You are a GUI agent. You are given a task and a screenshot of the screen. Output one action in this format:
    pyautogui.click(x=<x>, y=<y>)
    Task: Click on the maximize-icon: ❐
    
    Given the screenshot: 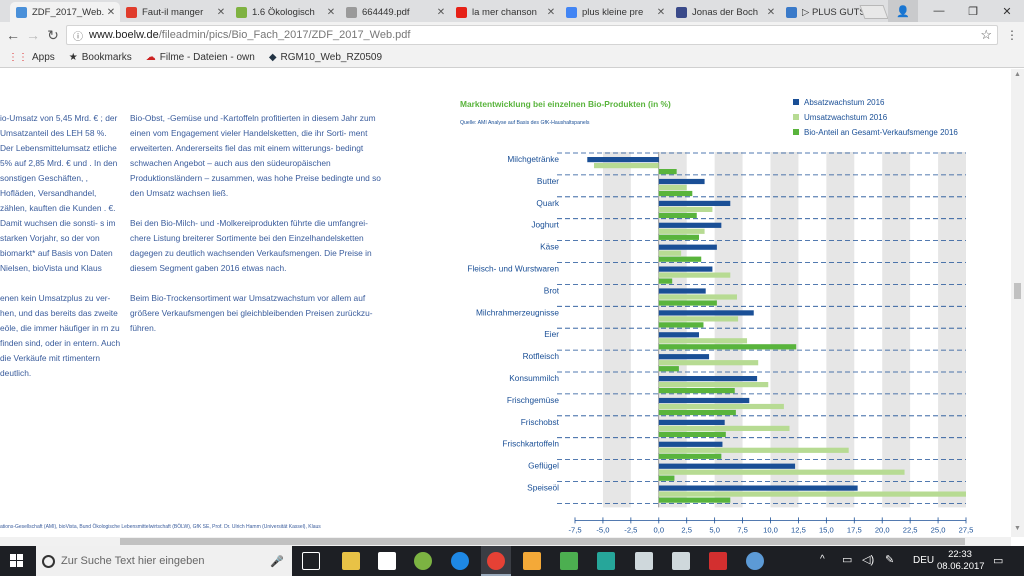 What is the action you would take?
    pyautogui.click(x=973, y=11)
    